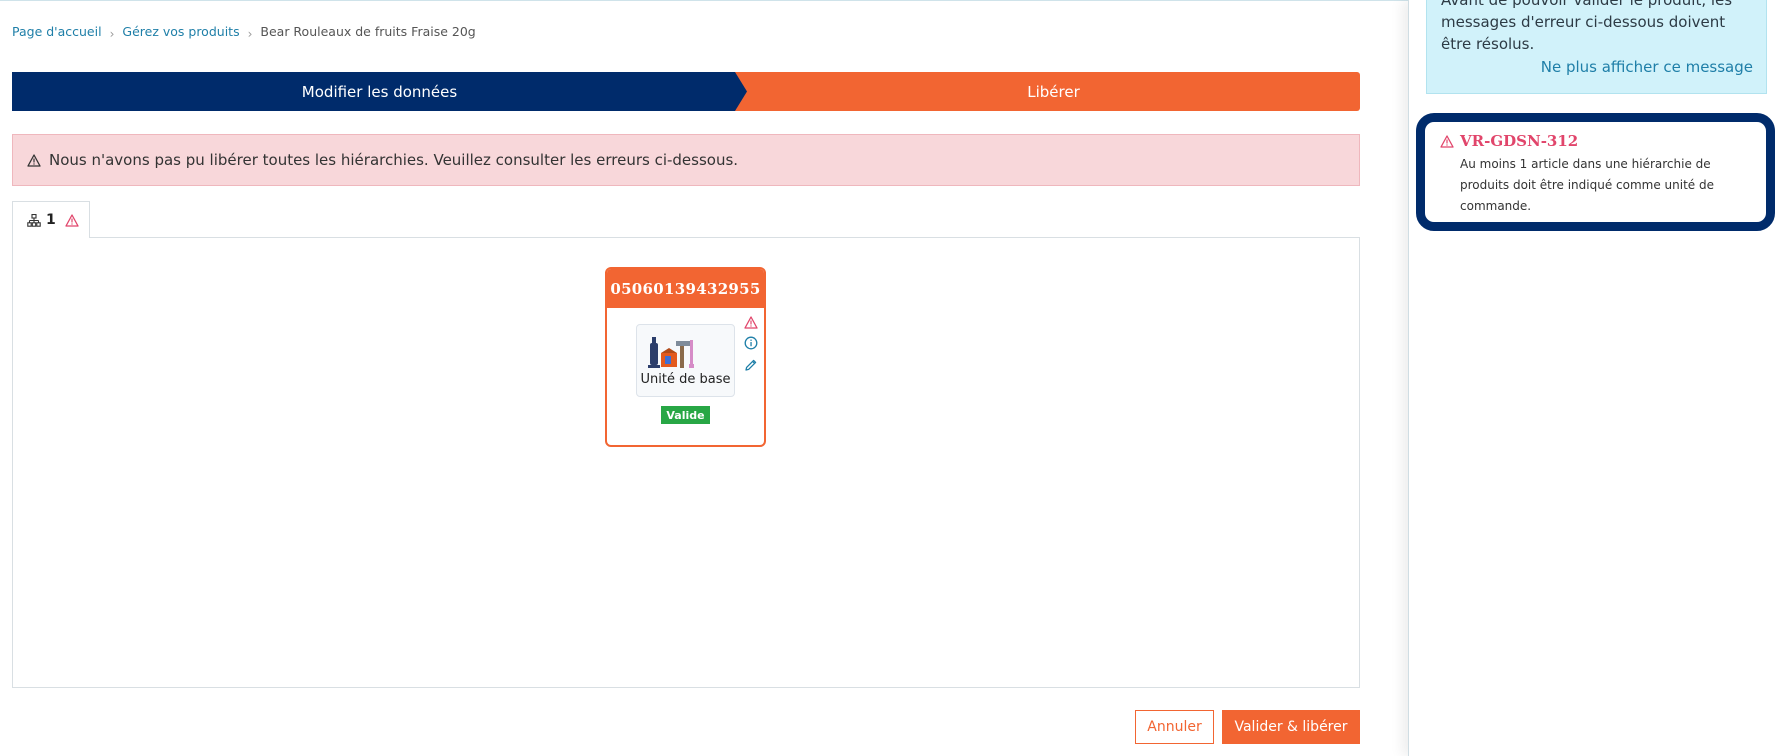 Image resolution: width=1786 pixels, height=756 pixels. What do you see at coordinates (1291, 727) in the screenshot?
I see `validate-release-button: Valider & libérer` at bounding box center [1291, 727].